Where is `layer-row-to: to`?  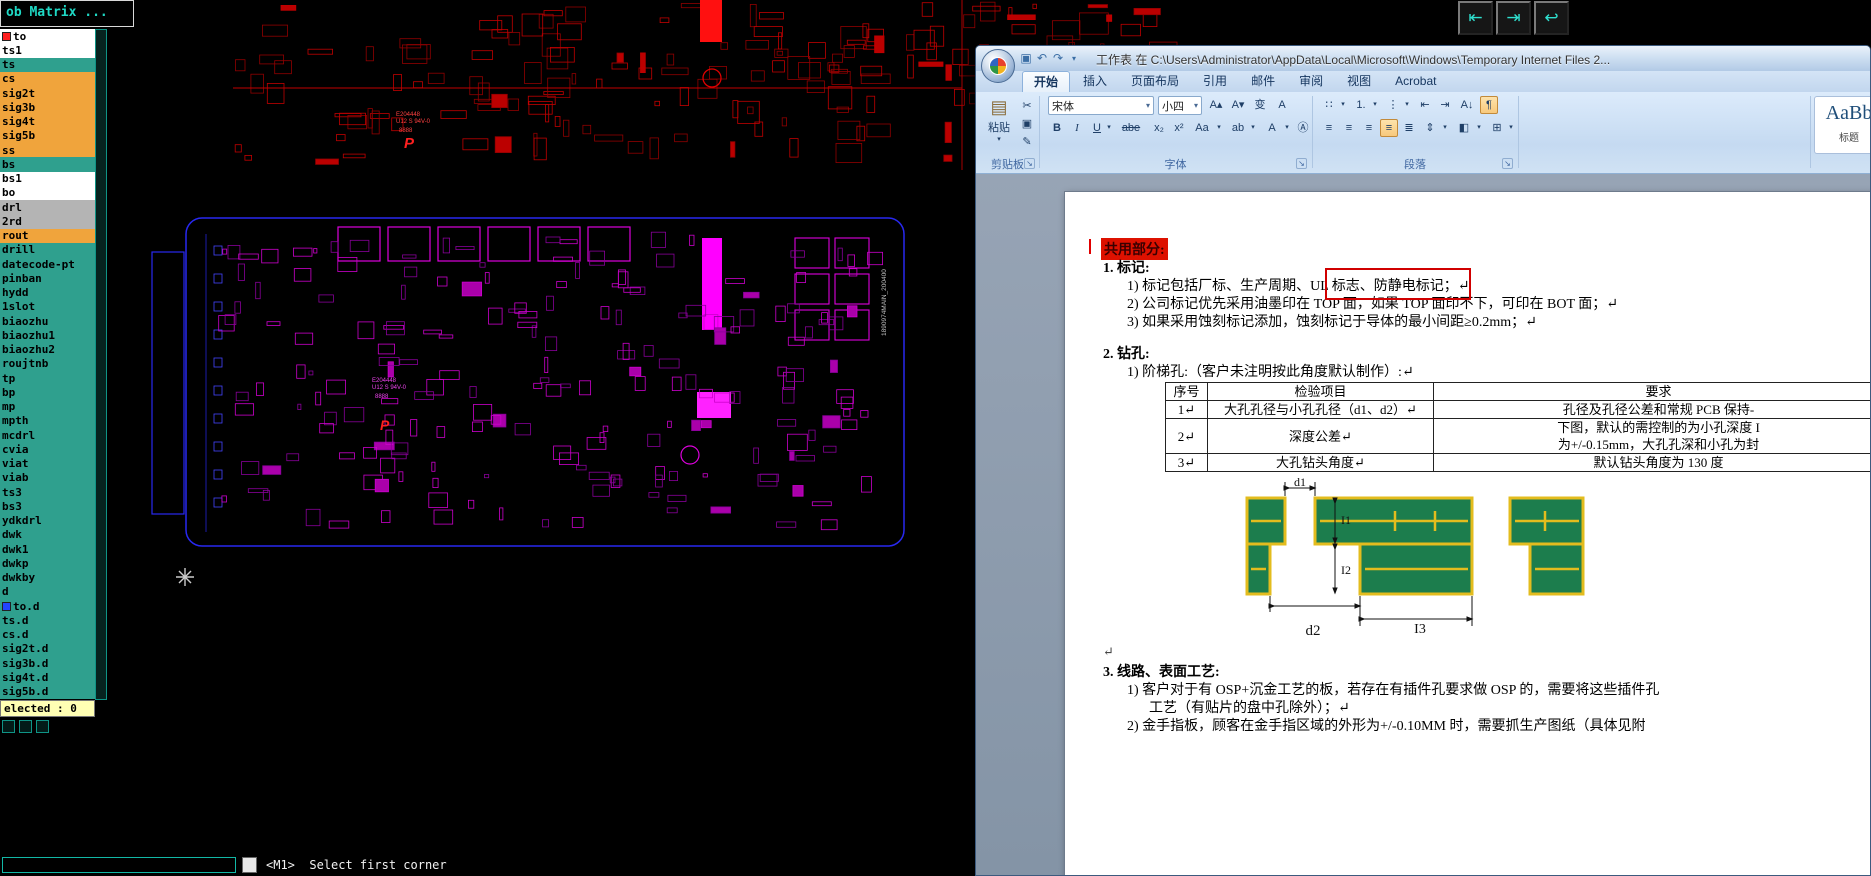
layer-row-to: to is located at coordinates (47, 36).